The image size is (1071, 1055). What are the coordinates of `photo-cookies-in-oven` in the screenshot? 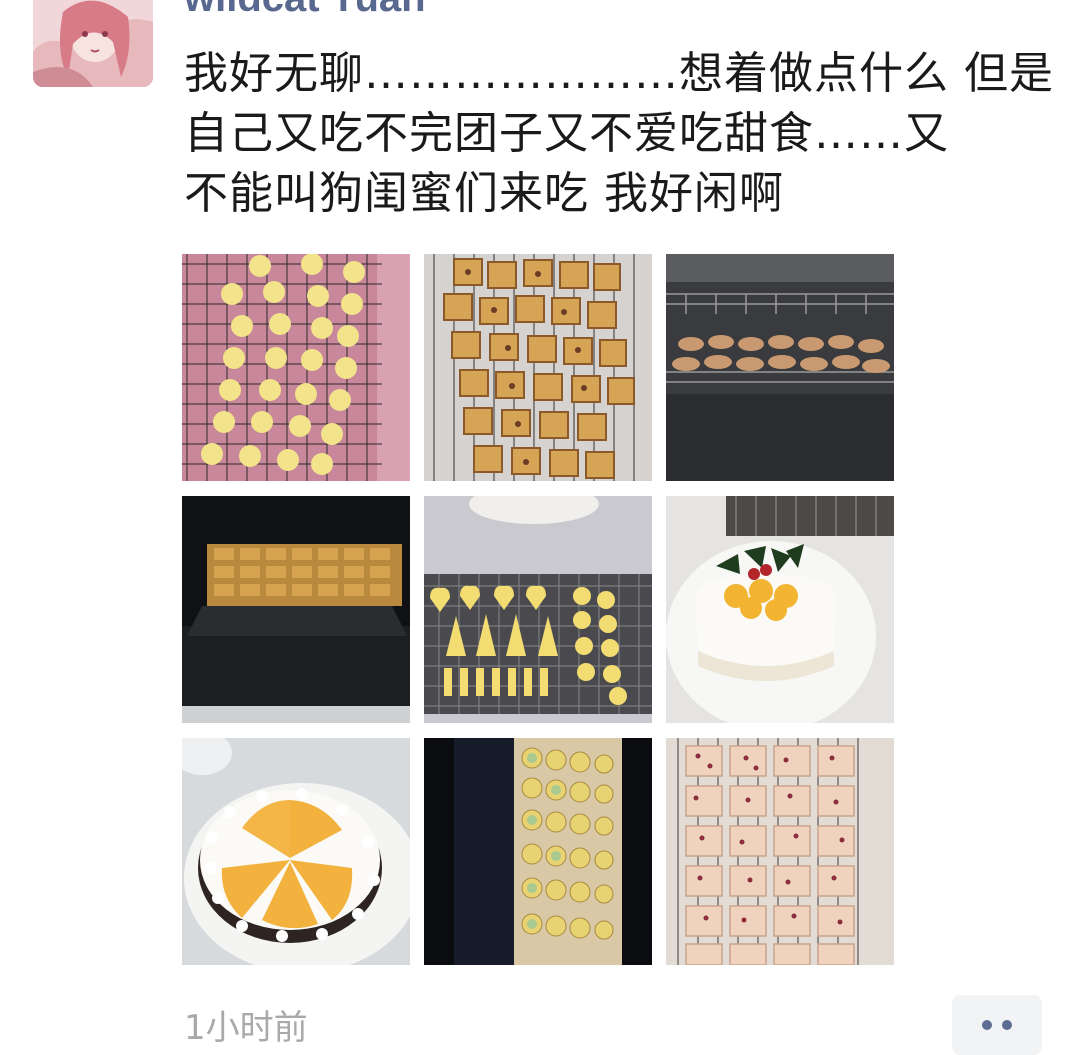 It's located at (780, 367).